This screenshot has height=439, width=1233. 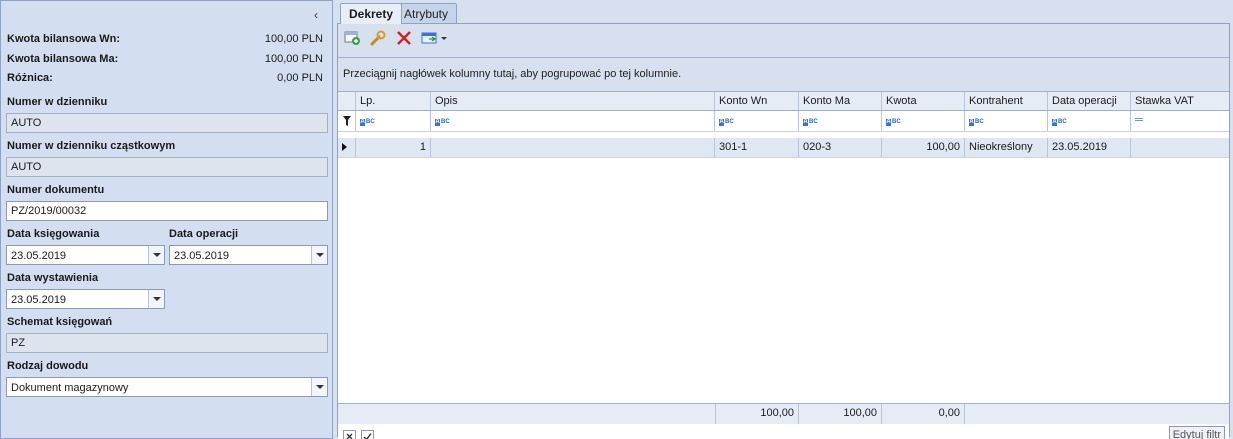 What do you see at coordinates (573, 147) in the screenshot?
I see `cell-opis` at bounding box center [573, 147].